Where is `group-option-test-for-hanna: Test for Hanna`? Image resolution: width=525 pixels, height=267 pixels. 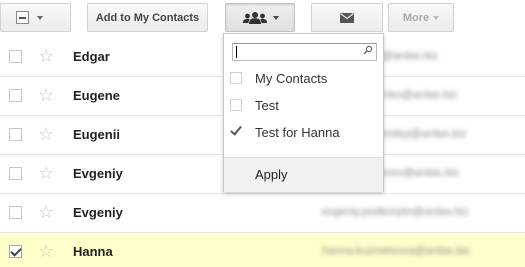 group-option-test-for-hanna: Test for Hanna is located at coordinates (303, 133).